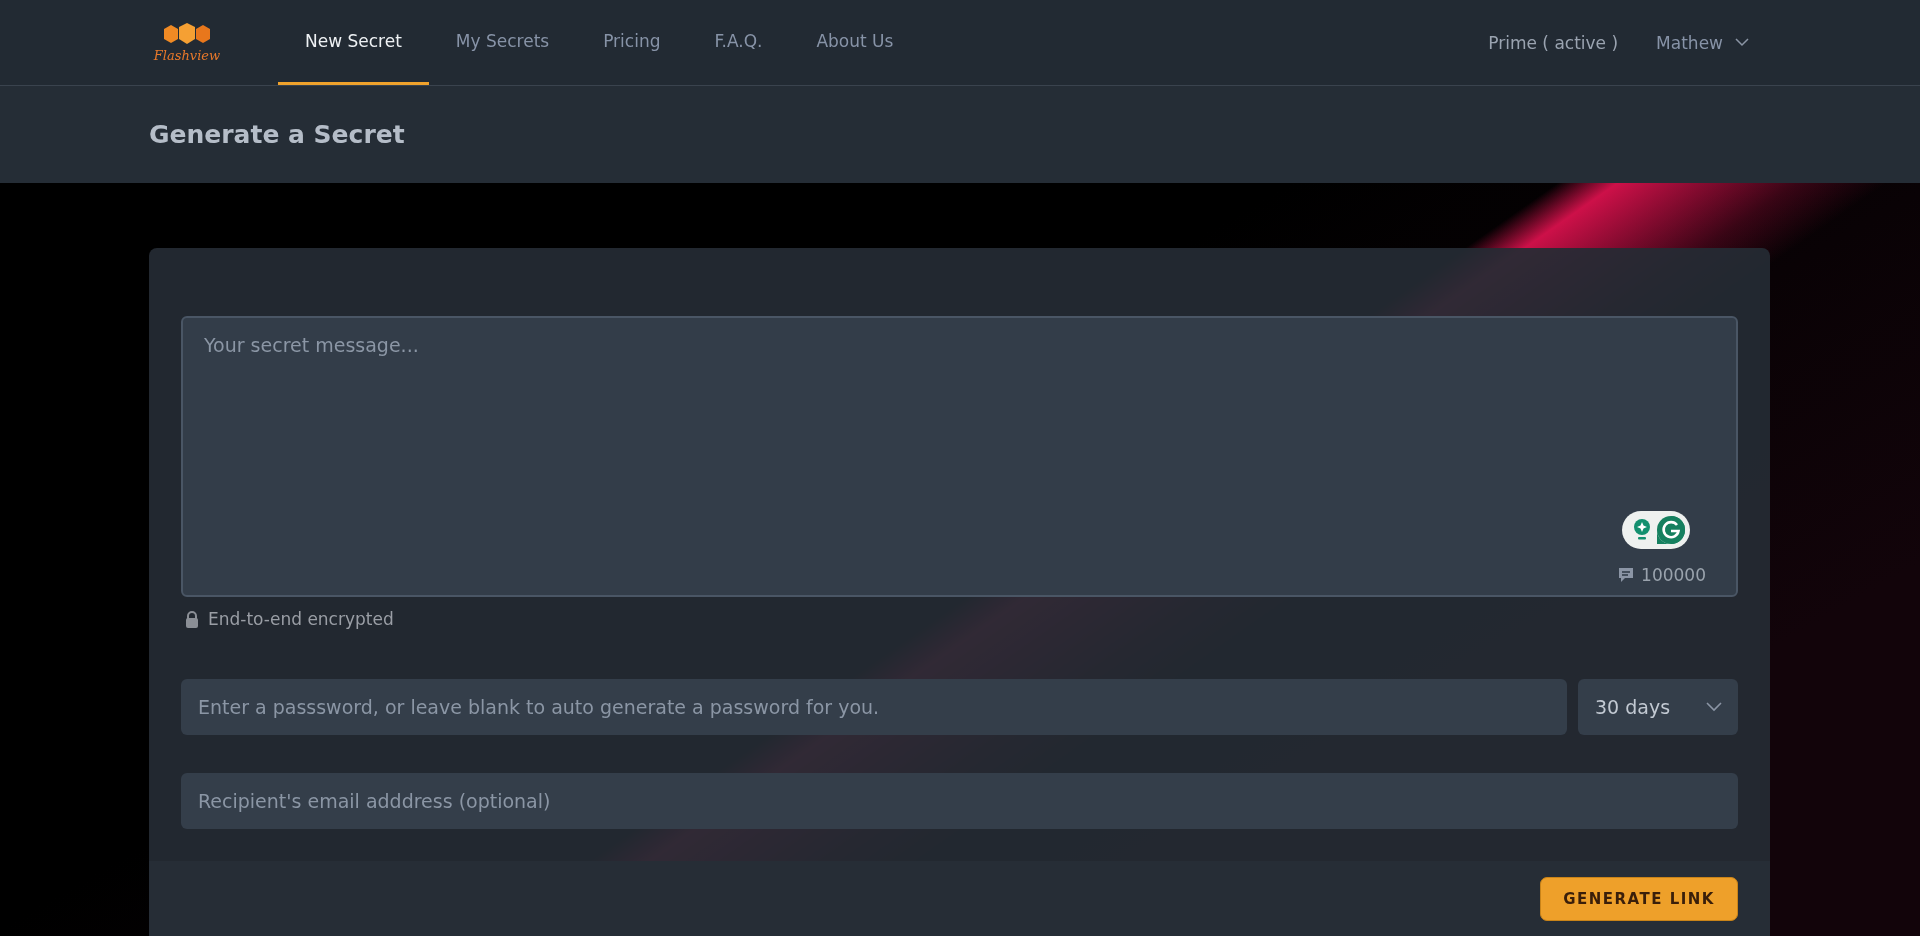 This screenshot has width=1920, height=936. What do you see at coordinates (192, 619) in the screenshot?
I see `lock-icon` at bounding box center [192, 619].